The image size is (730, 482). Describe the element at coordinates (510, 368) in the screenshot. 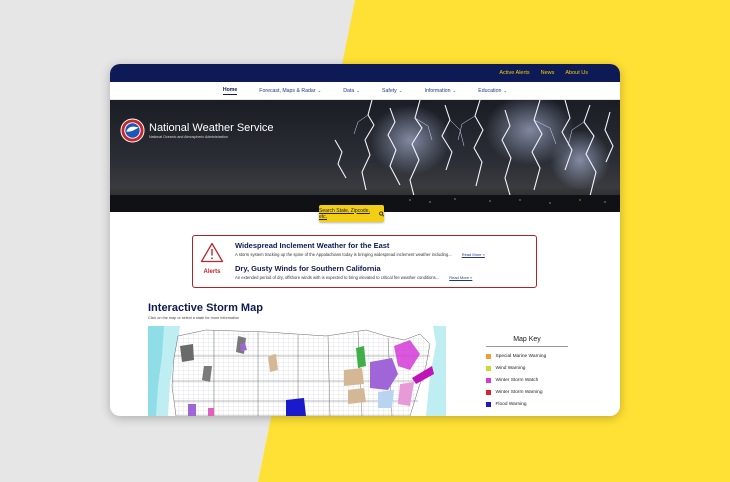

I see `key-label: Wind Warning` at that location.